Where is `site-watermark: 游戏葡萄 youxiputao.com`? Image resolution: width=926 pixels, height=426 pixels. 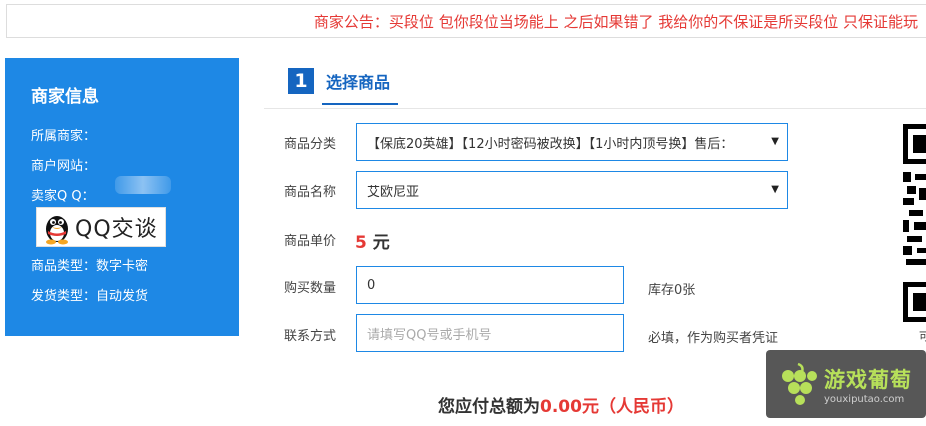
site-watermark: 游戏葡萄 youxiputao.com is located at coordinates (846, 384).